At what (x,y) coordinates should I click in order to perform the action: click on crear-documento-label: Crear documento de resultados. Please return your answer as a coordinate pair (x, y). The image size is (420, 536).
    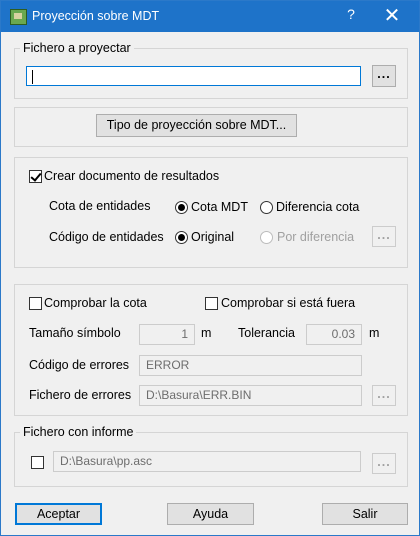
    Looking at the image, I should click on (132, 176).